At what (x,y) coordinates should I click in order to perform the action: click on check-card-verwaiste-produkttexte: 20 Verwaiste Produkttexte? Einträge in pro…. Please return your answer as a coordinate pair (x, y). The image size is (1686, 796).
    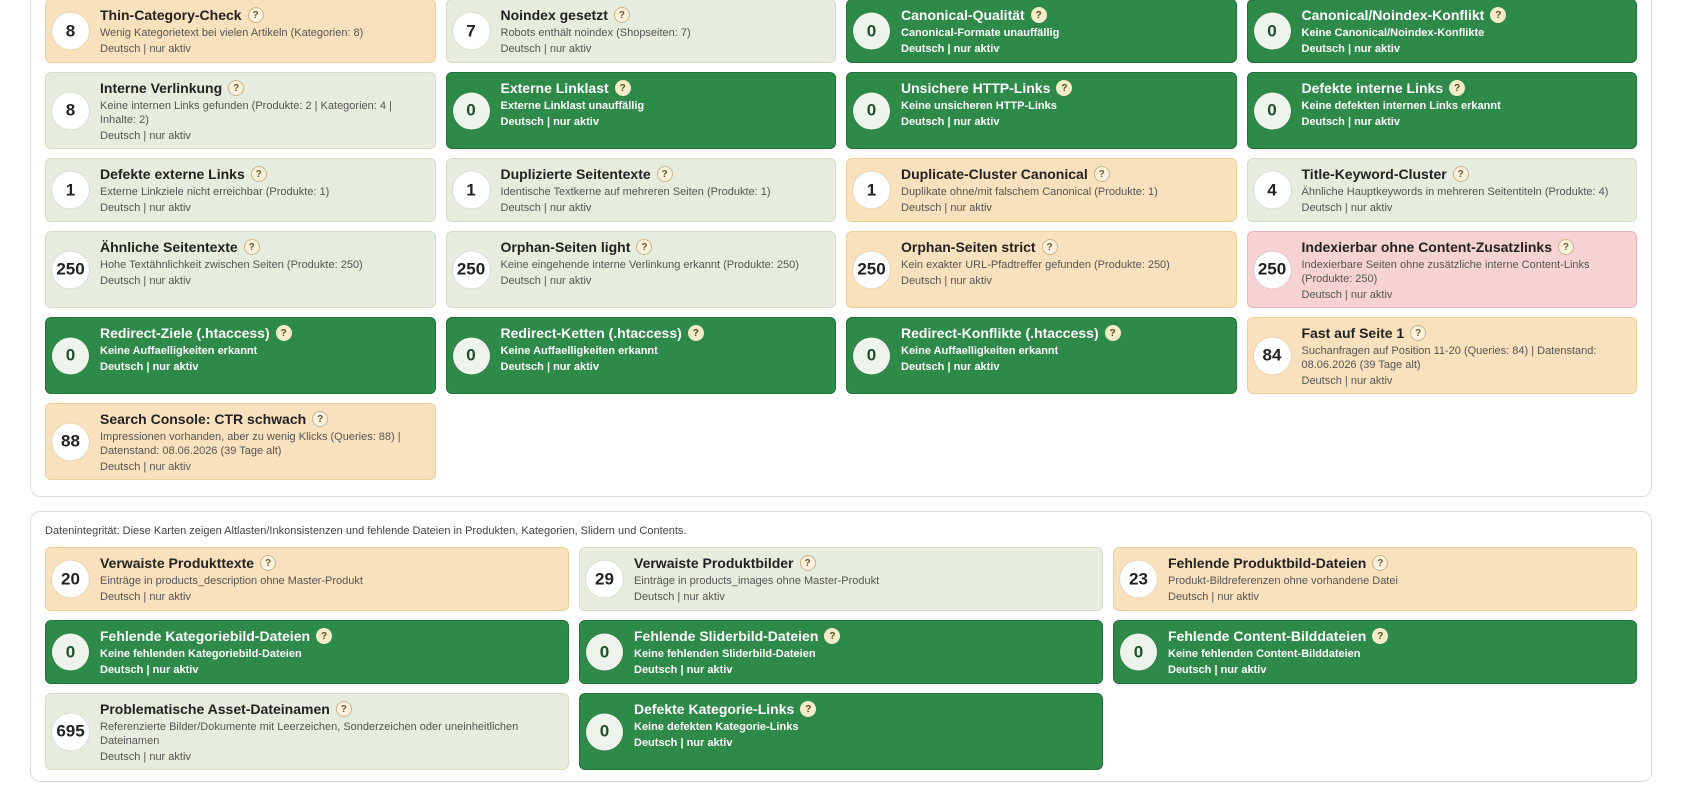
    Looking at the image, I should click on (307, 579).